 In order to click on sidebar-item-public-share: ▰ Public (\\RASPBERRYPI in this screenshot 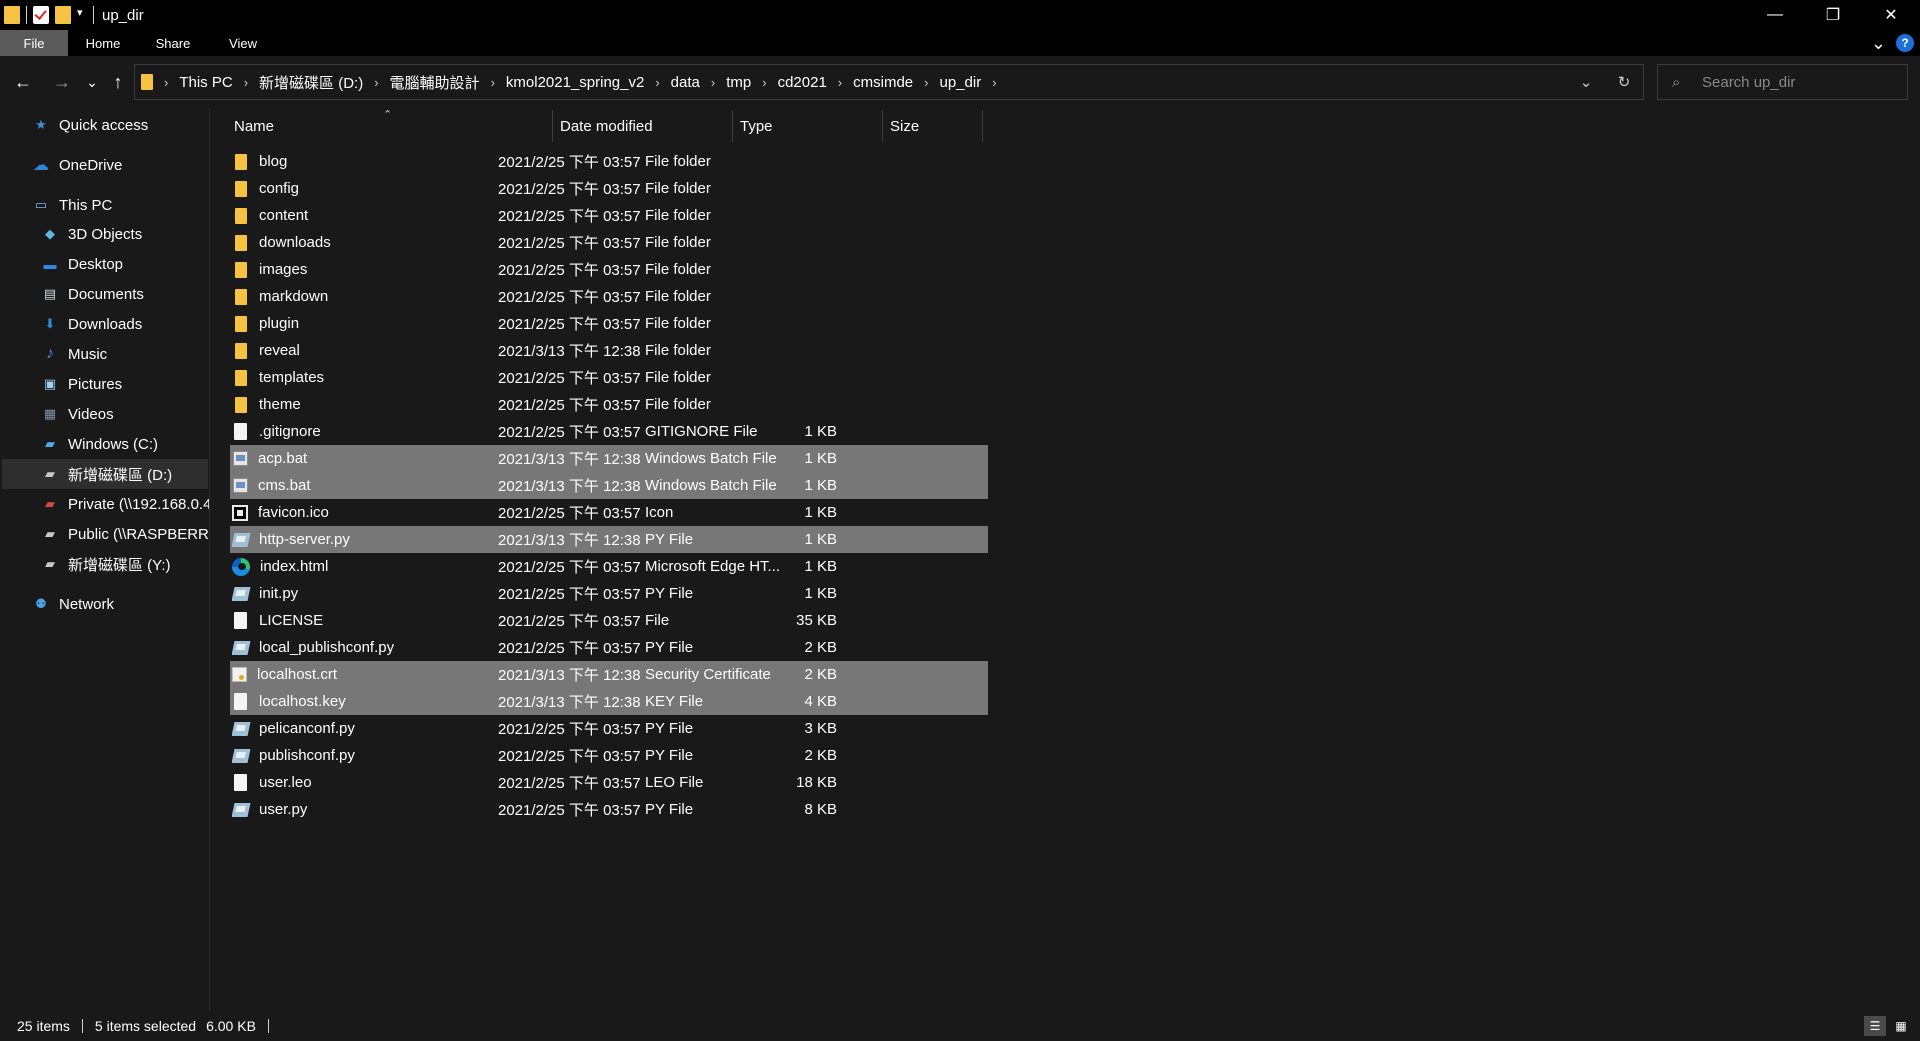, I will do `click(125, 534)`.